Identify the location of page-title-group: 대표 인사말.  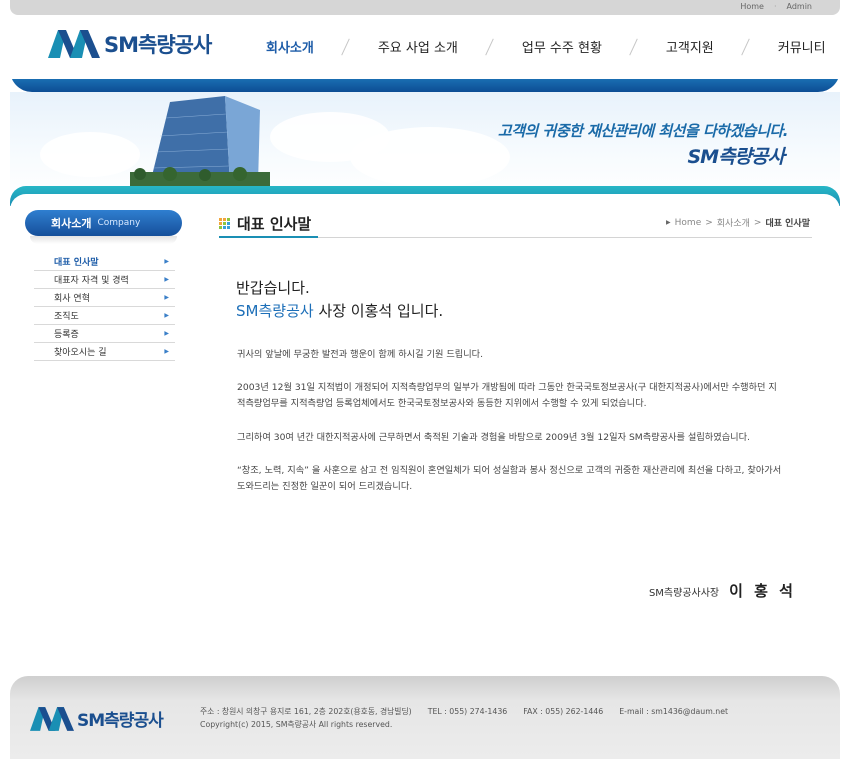
(265, 223).